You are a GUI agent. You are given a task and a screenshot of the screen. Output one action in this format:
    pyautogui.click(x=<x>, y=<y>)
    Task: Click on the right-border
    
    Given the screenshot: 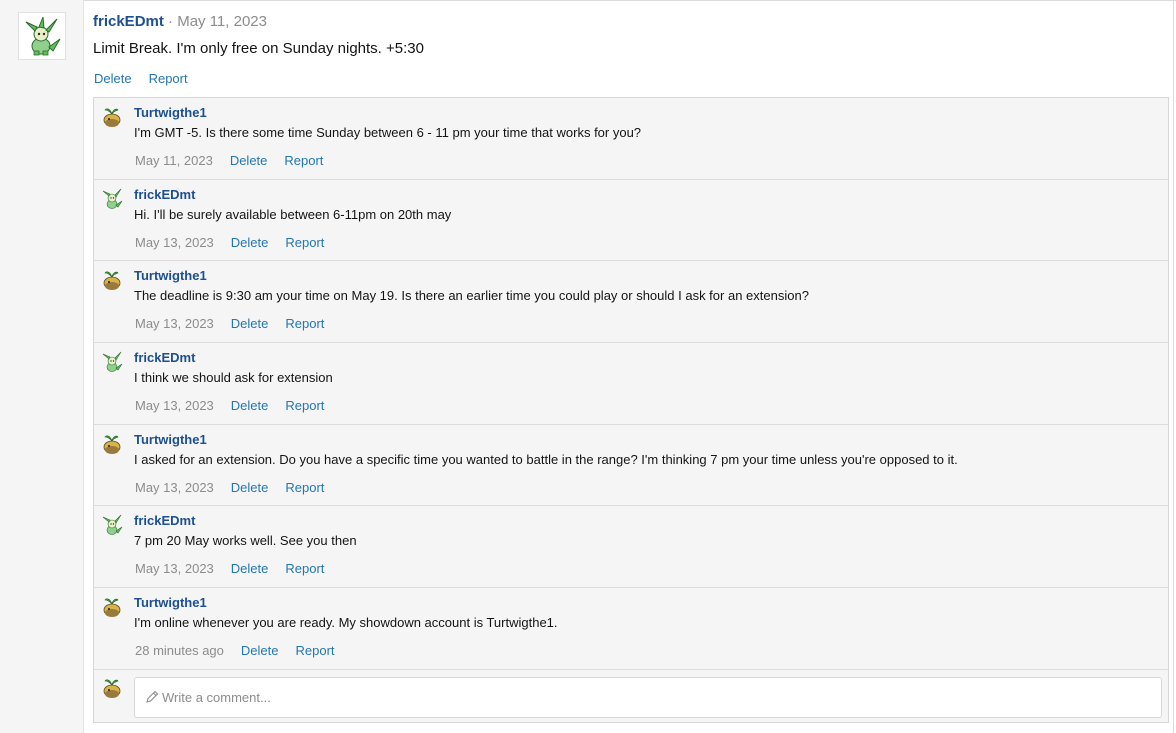 What is the action you would take?
    pyautogui.click(x=1173, y=366)
    